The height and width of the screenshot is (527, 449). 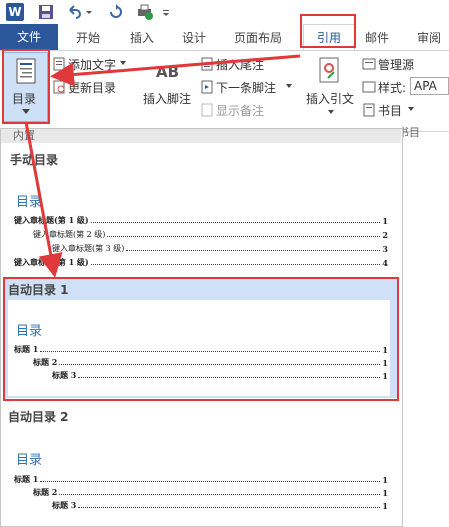 What do you see at coordinates (369, 87) in the screenshot?
I see `style-icon` at bounding box center [369, 87].